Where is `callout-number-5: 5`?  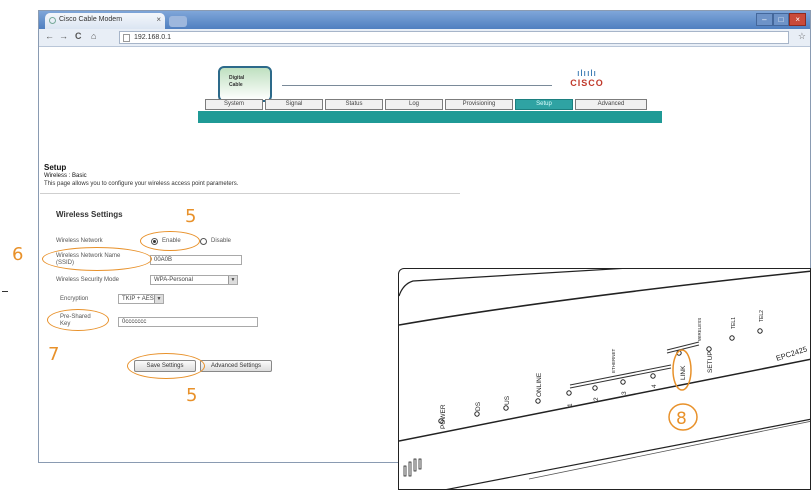 callout-number-5: 5 is located at coordinates (191, 216).